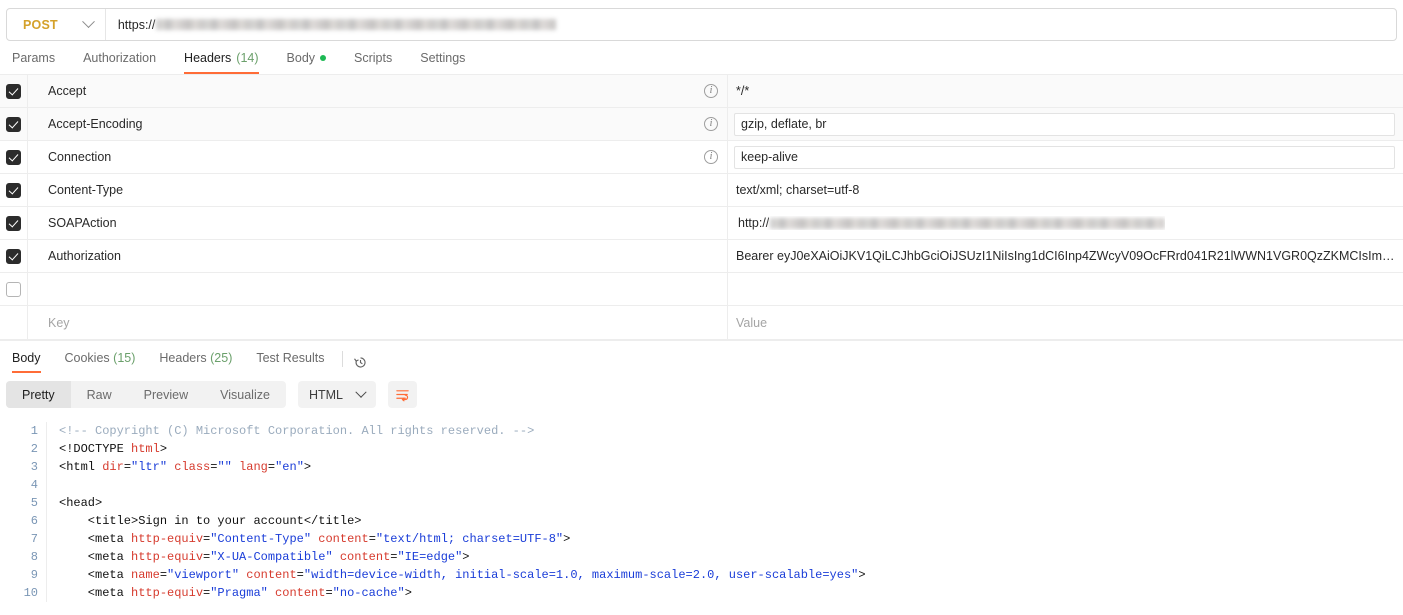  What do you see at coordinates (378, 322) in the screenshot?
I see `new-header-key-input: Key` at bounding box center [378, 322].